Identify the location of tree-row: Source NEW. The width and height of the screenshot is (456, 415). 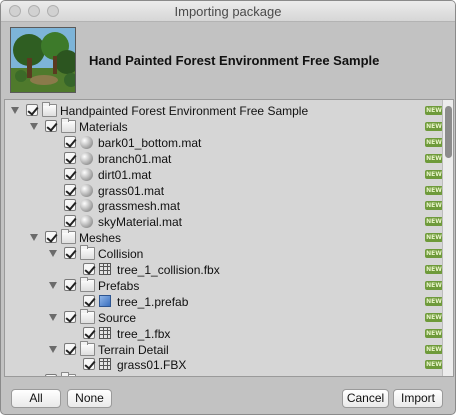
(224, 317).